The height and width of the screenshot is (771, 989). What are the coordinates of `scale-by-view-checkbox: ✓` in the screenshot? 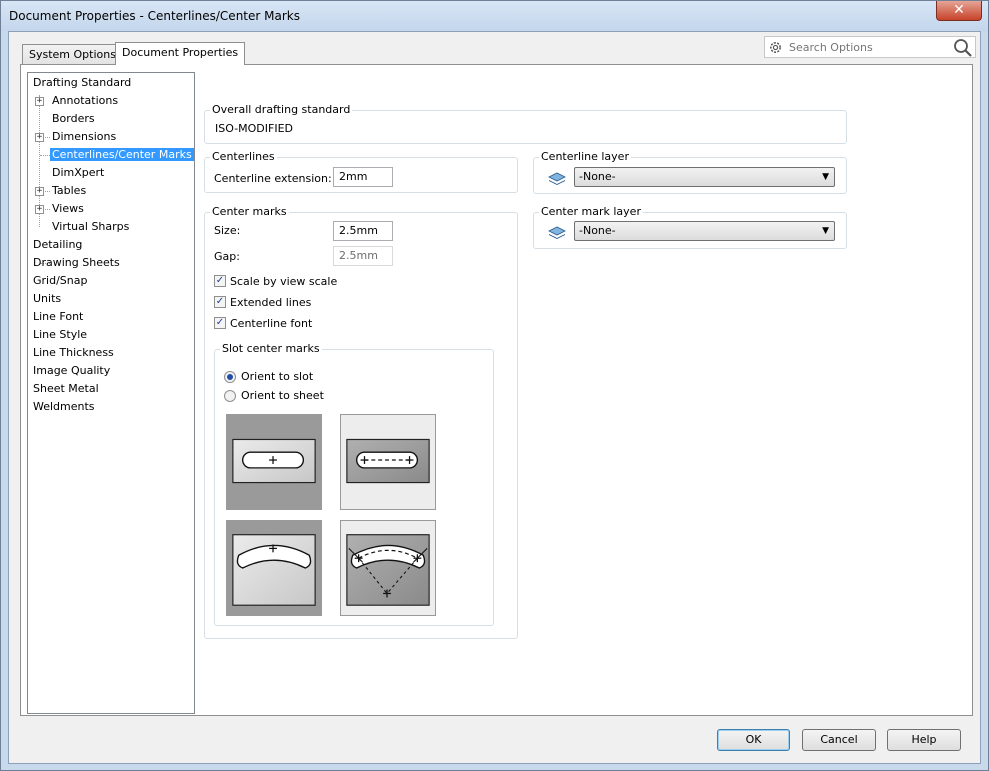 It's located at (220, 281).